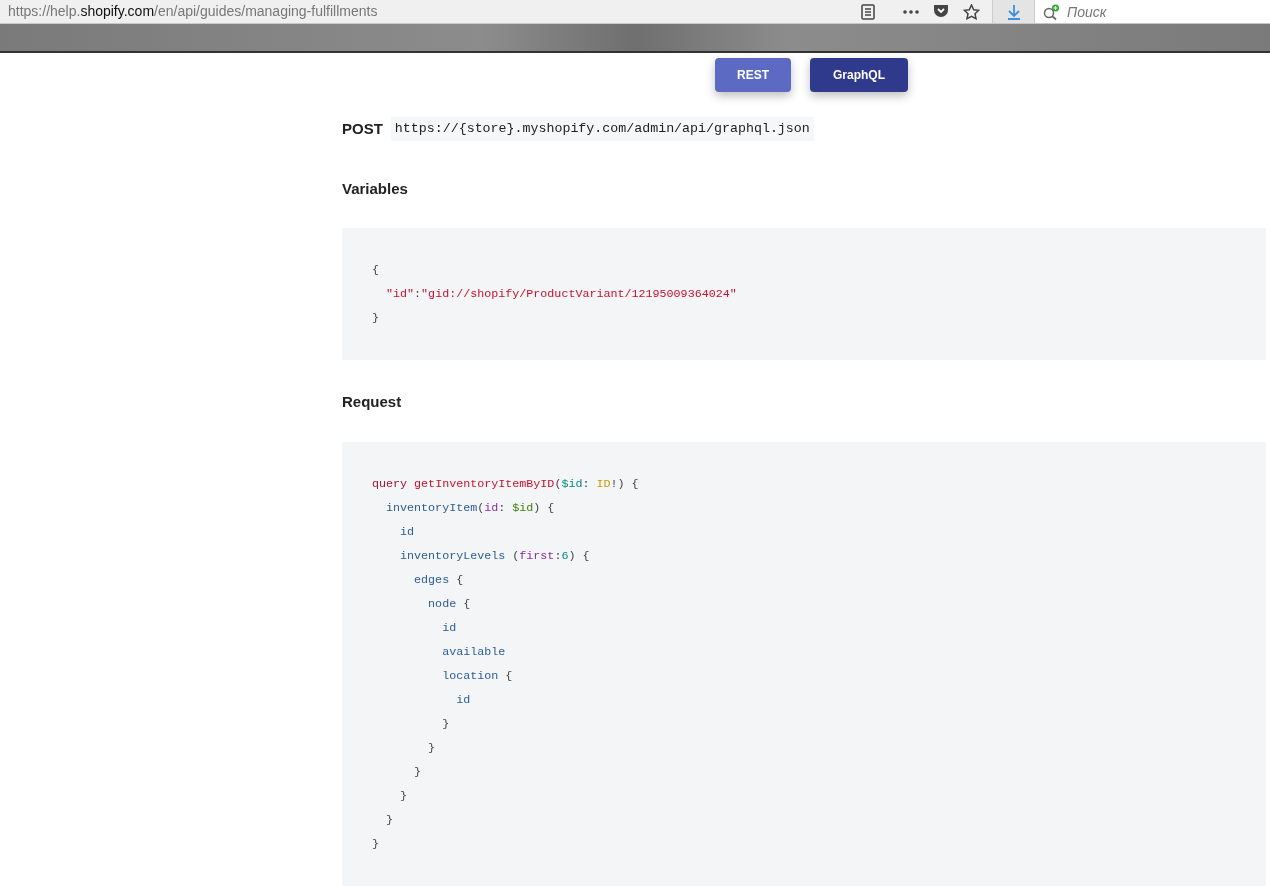 The width and height of the screenshot is (1270, 886). I want to click on url-text: https://help.shopify.com/en/api/guides/managing-fulfillments, so click(193, 11).